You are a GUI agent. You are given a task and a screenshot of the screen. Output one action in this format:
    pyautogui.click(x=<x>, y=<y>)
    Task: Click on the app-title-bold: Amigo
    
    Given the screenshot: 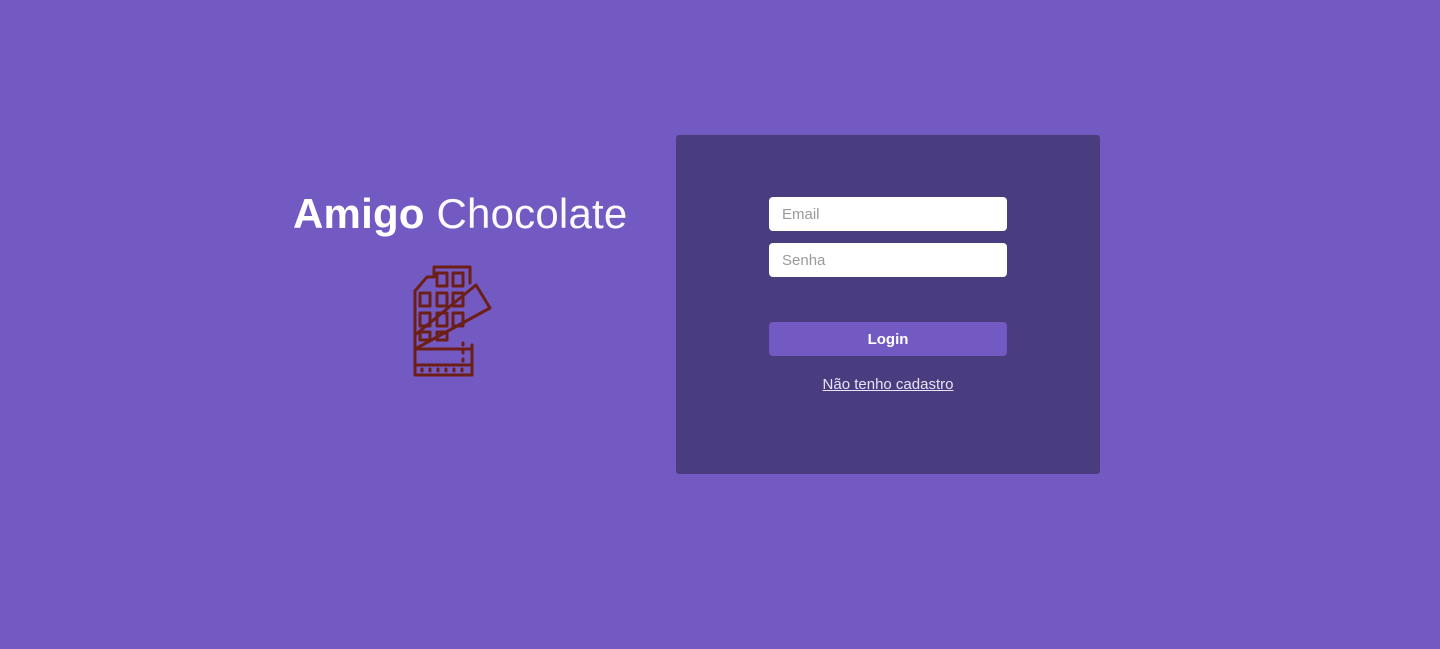 What is the action you would take?
    pyautogui.click(x=359, y=213)
    